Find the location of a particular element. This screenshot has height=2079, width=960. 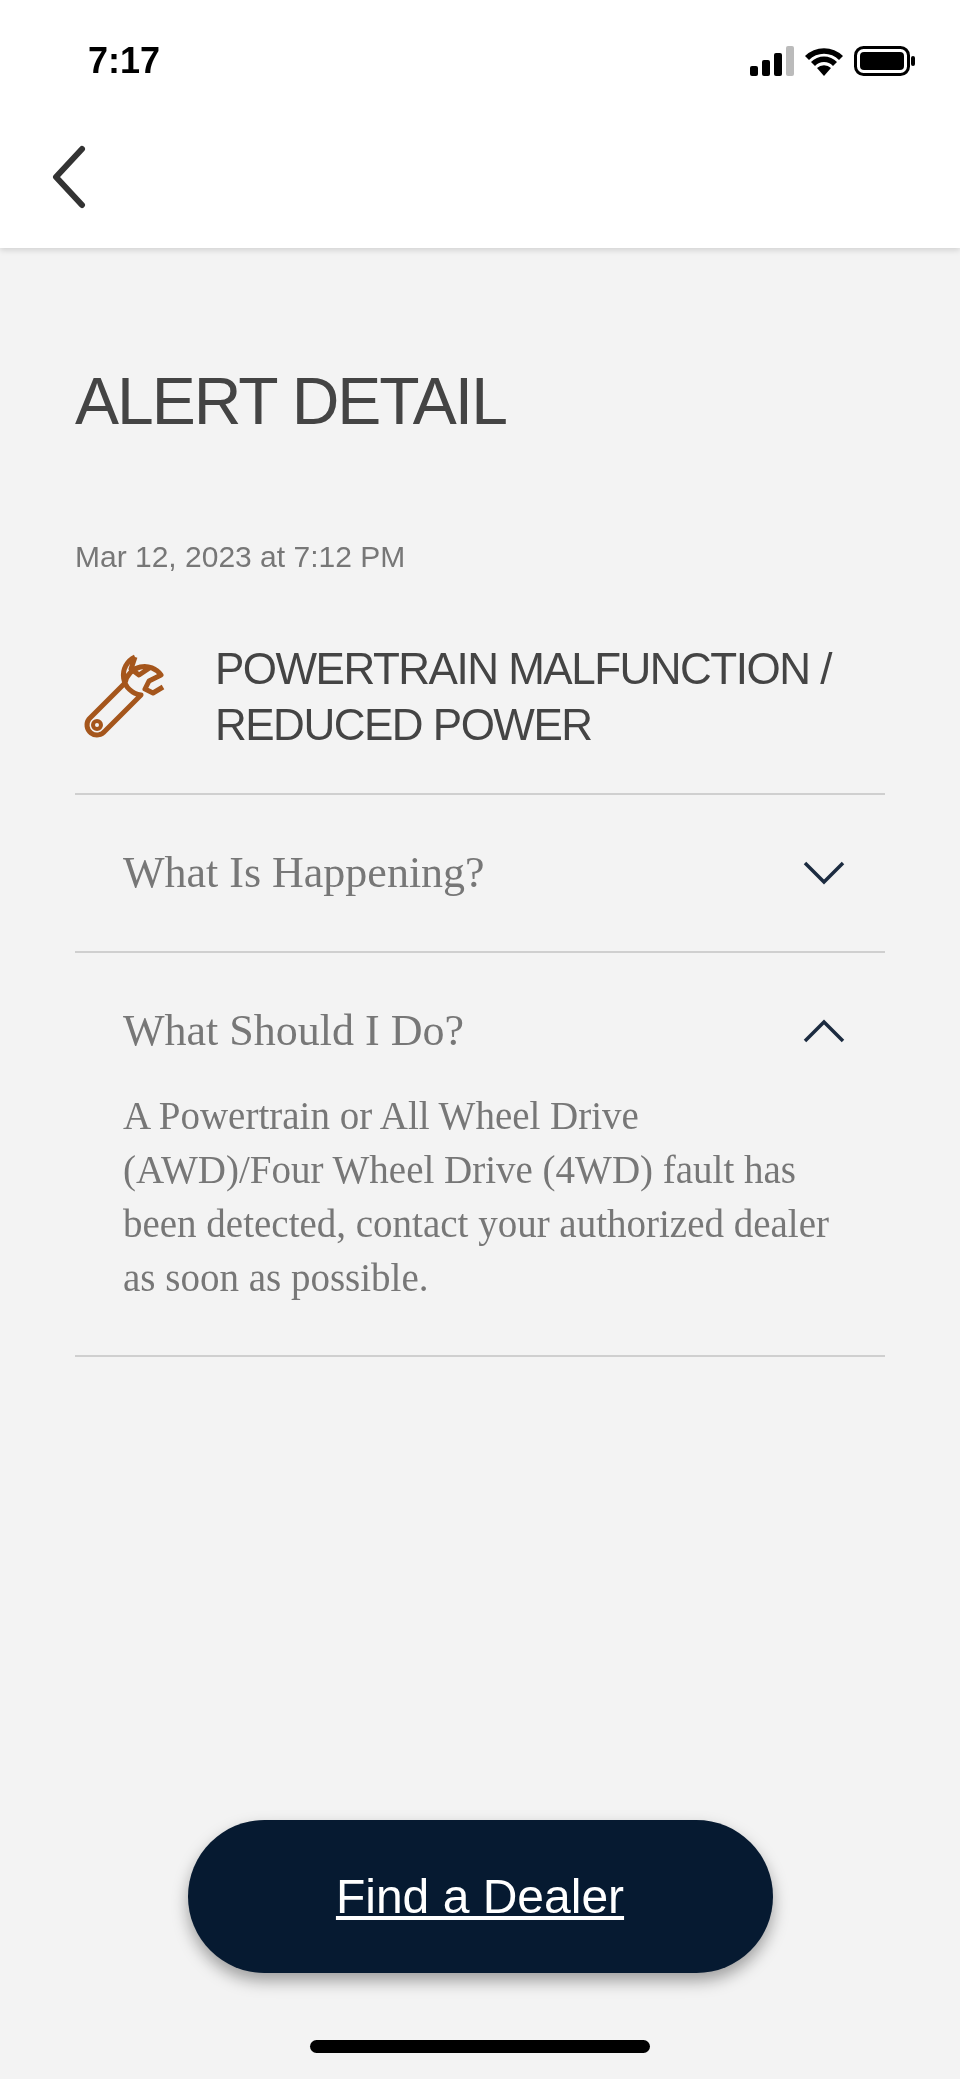

wifi-icon is located at coordinates (824, 61).